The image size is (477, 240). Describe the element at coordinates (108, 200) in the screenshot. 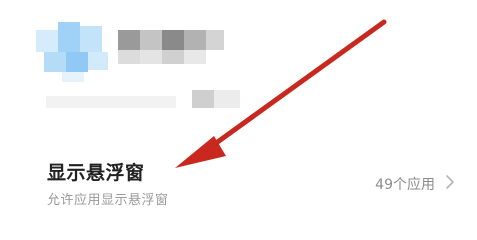

I see `setting-subtitle: 允许应用显示悬浮窗` at that location.